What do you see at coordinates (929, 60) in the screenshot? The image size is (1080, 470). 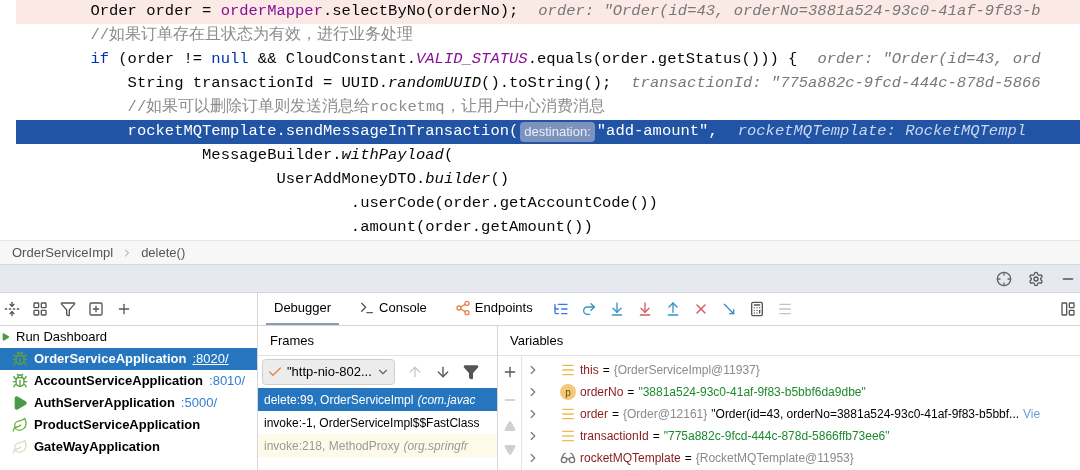 I see `inline-debug-value: order: "Order(id=43, ord` at bounding box center [929, 60].